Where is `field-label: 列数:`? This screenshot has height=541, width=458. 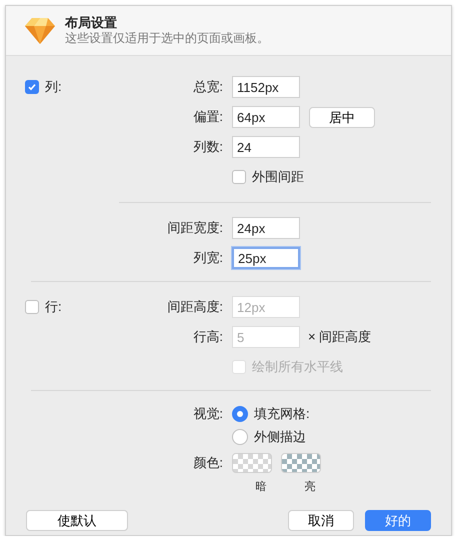 field-label: 列数: is located at coordinates (208, 147).